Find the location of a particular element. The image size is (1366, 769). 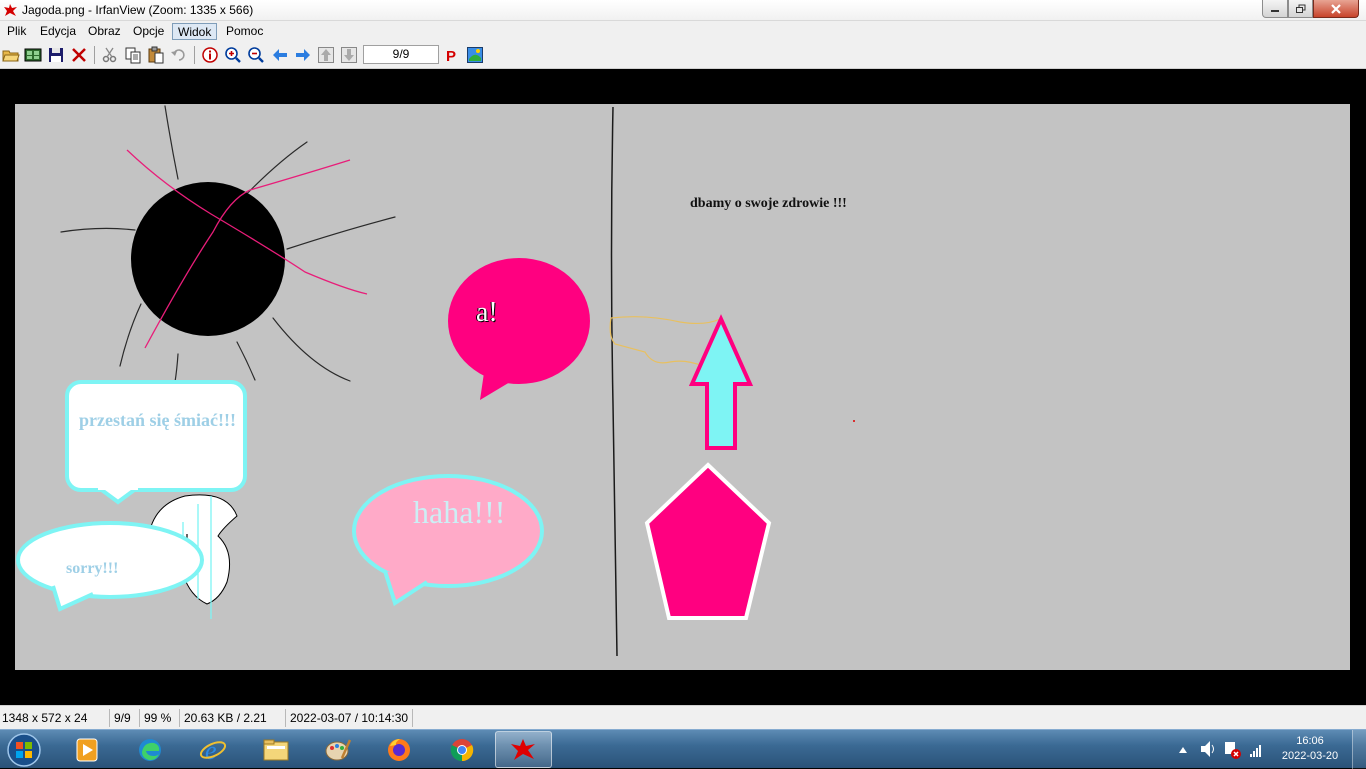

show-desktop-button is located at coordinates (1359, 749).